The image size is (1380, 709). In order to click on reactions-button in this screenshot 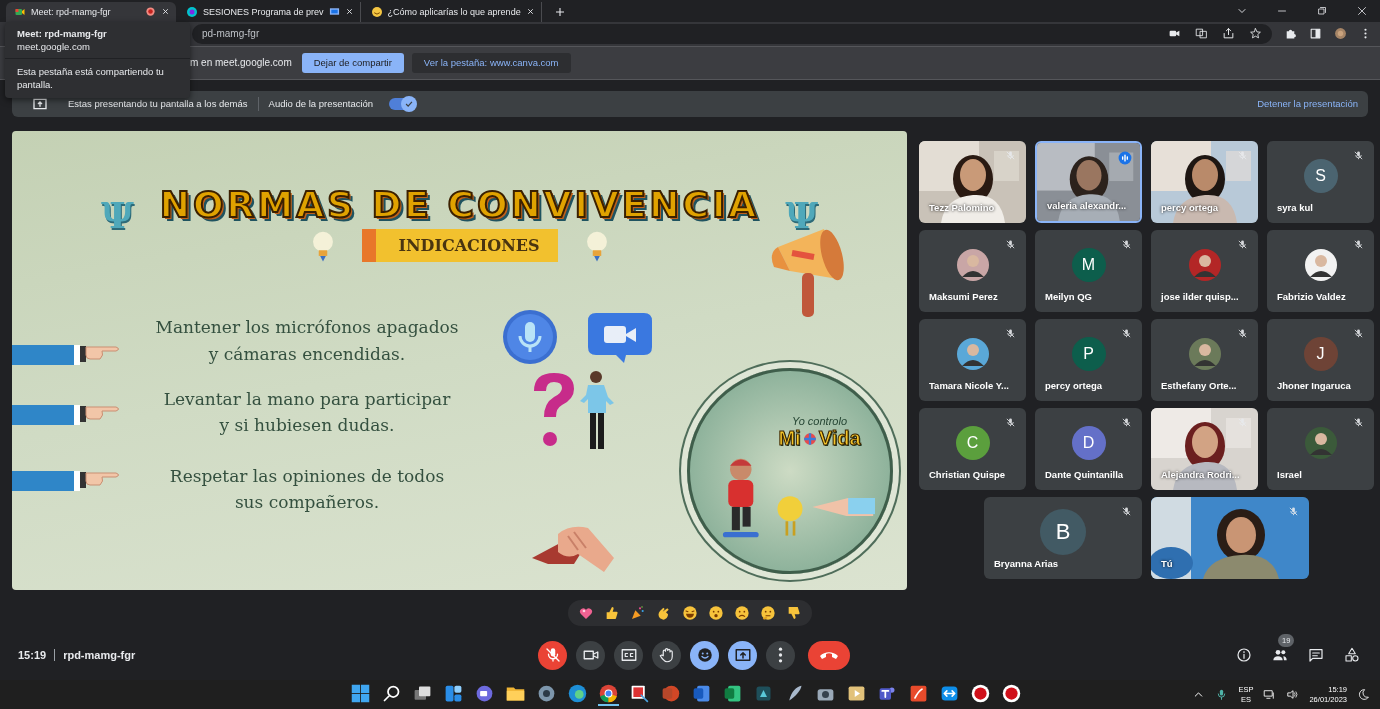, I will do `click(704, 655)`.